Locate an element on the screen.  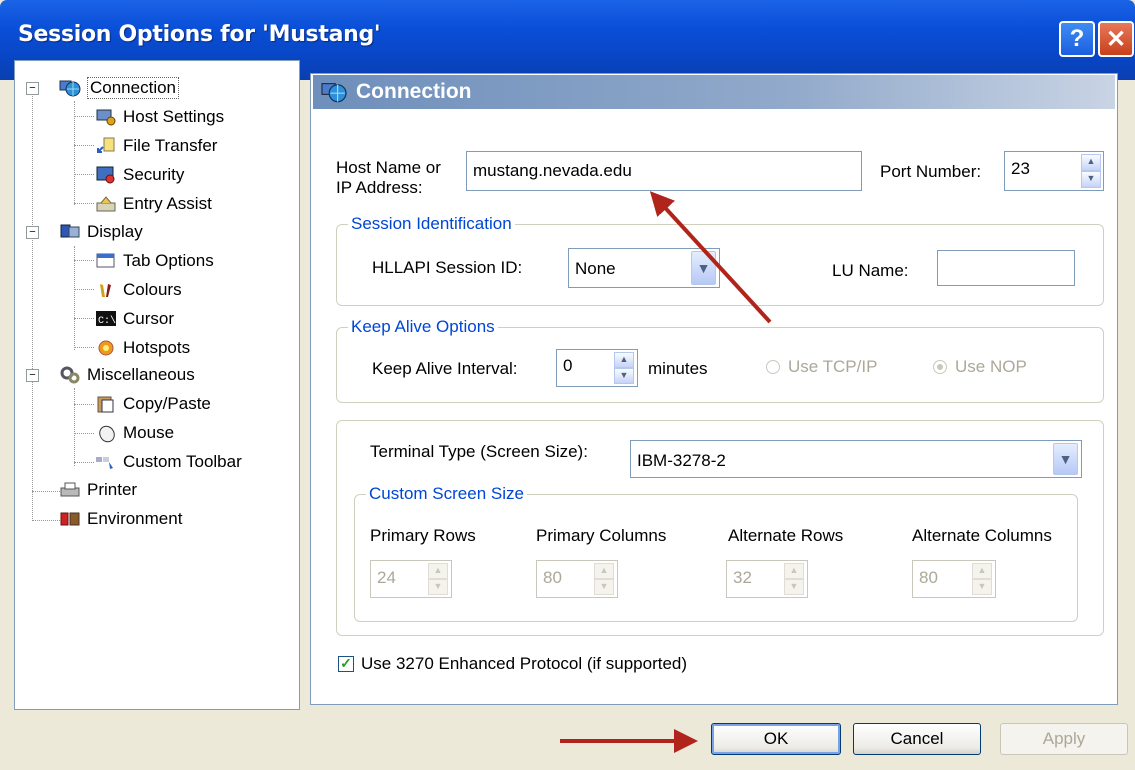
tree-item-display: Display is located at coordinates (101, 232).